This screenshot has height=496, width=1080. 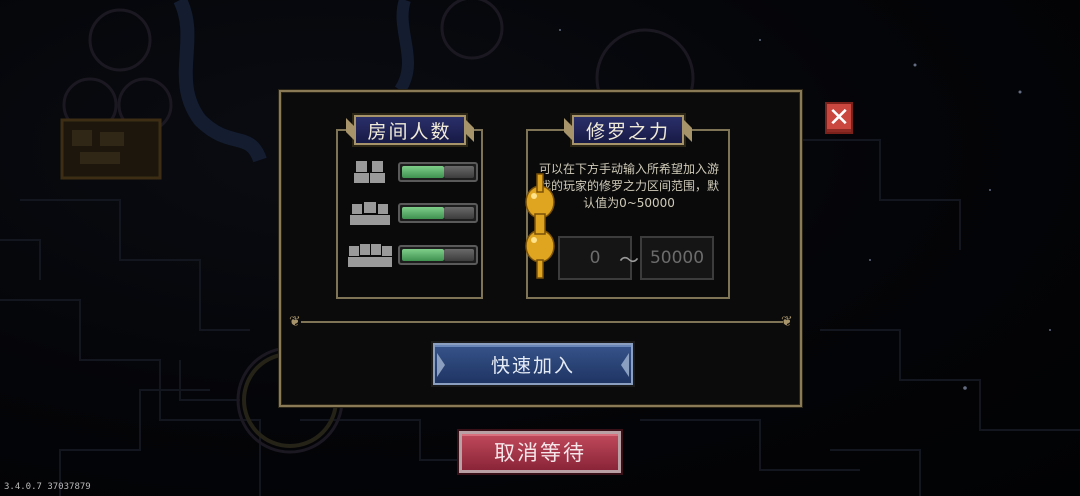 I want to click on room-count-panel: 房间人数, so click(x=409, y=207).